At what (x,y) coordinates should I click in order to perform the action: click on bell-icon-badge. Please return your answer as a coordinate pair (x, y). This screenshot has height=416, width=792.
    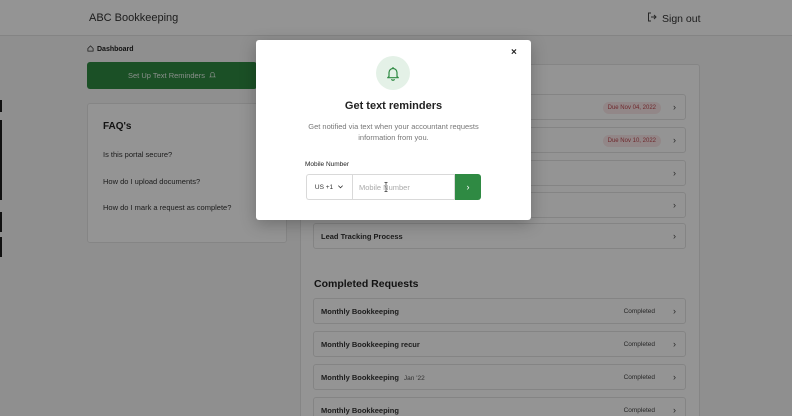
    Looking at the image, I should click on (393, 73).